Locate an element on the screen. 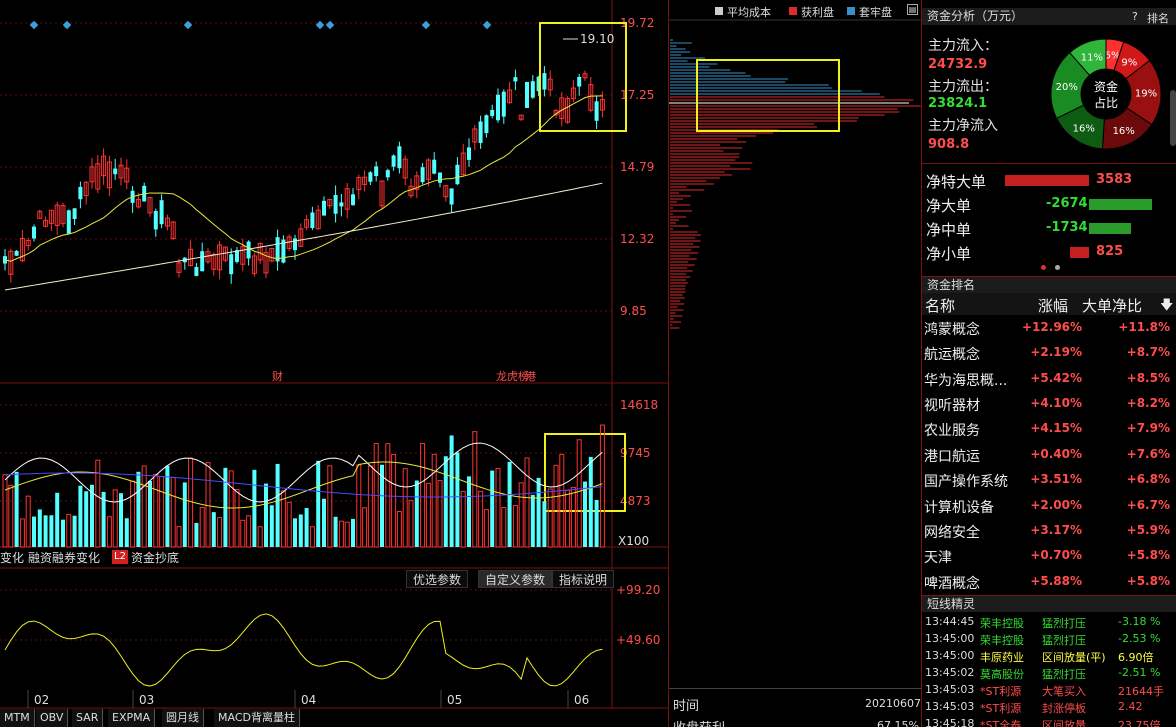 The width and height of the screenshot is (1176, 727). row-net: +5.8% is located at coordinates (1148, 581).